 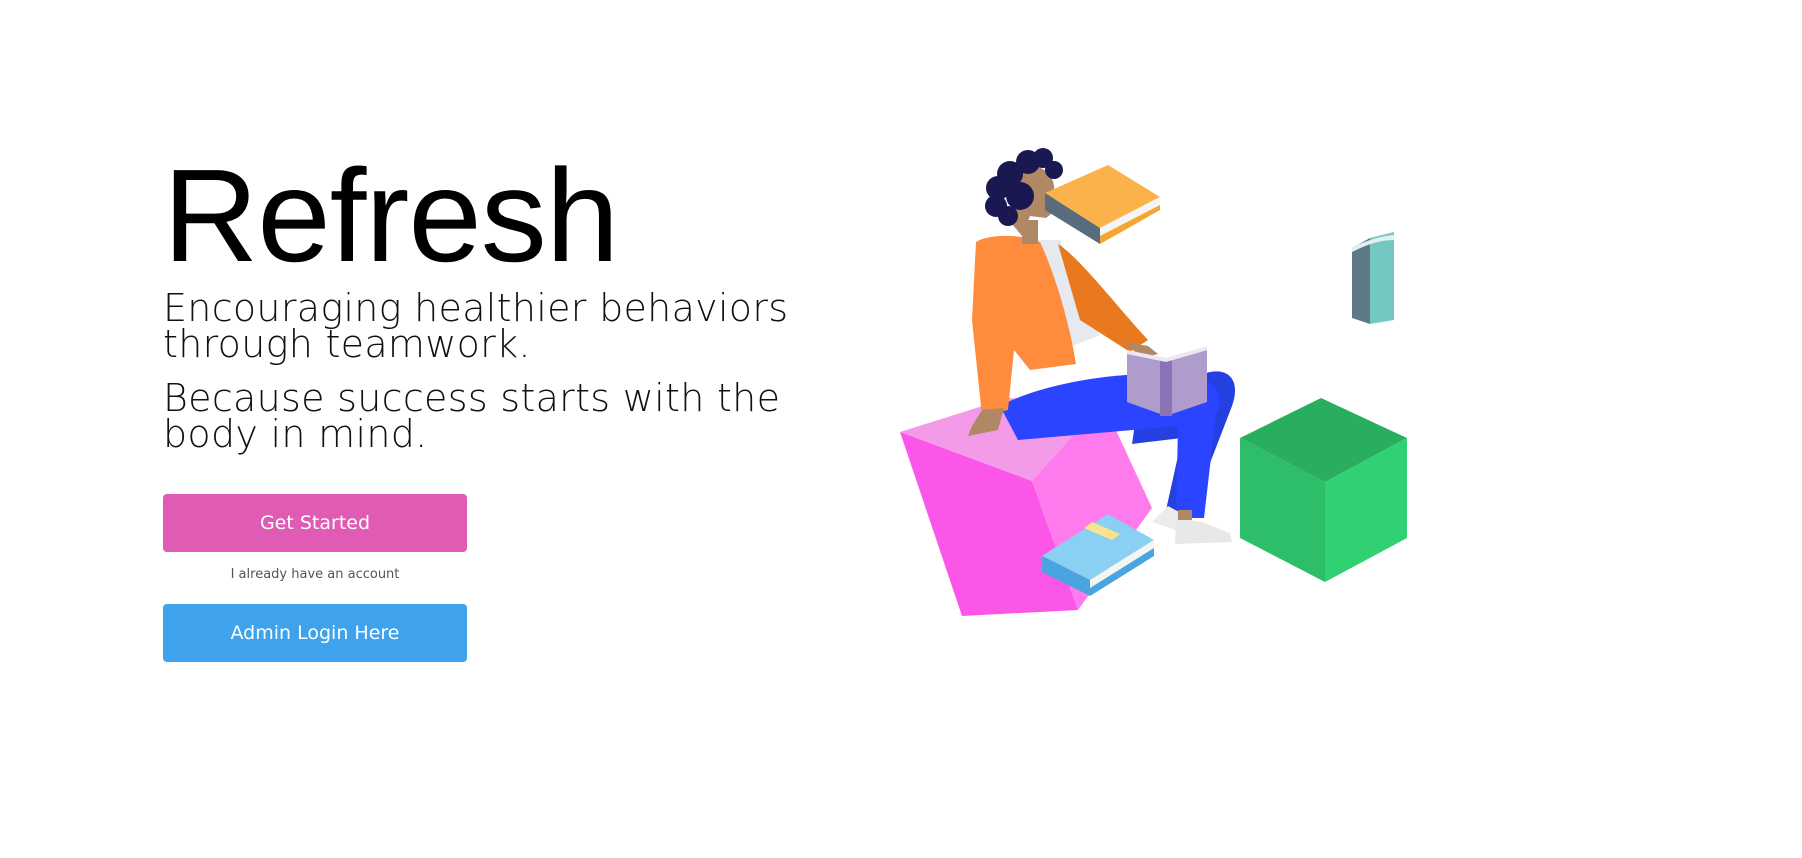 What do you see at coordinates (391, 215) in the screenshot?
I see `page-title: Refresh` at bounding box center [391, 215].